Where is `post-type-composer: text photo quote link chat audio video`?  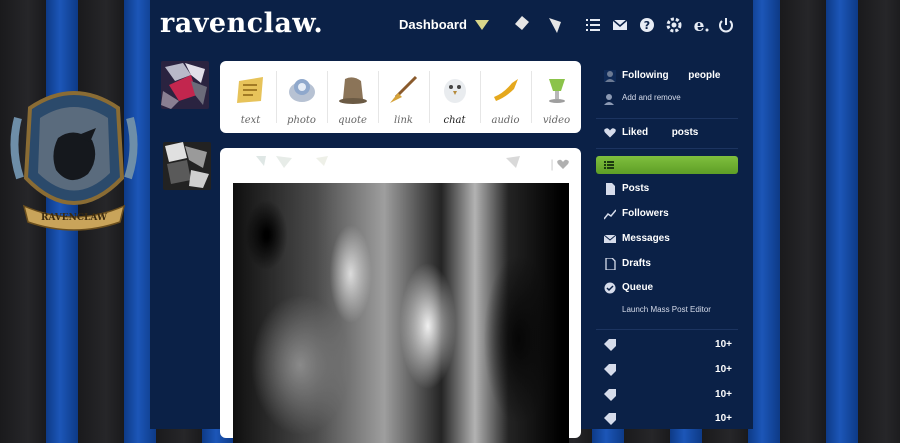
post-type-composer: text photo quote link chat audio video is located at coordinates (400, 97).